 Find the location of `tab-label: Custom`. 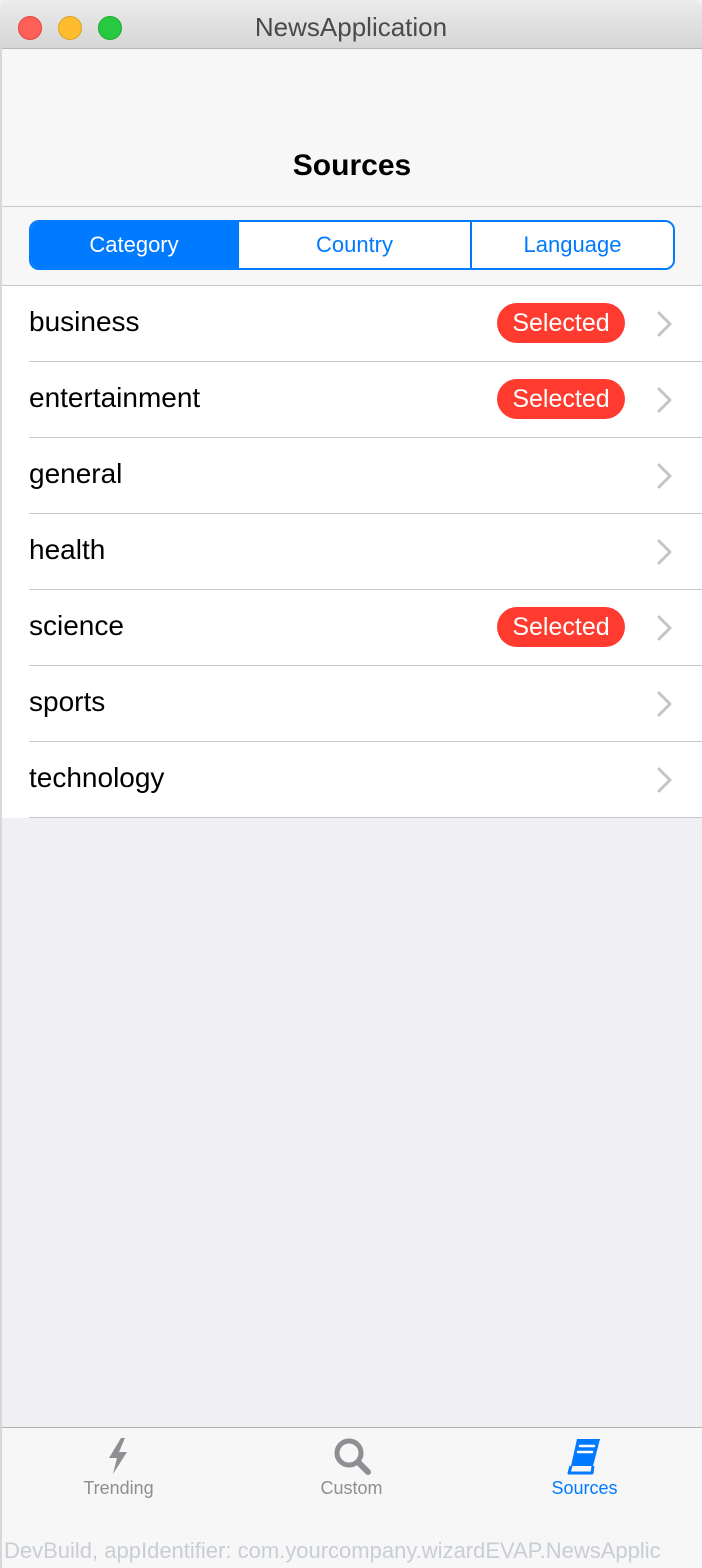

tab-label: Custom is located at coordinates (351, 1488).